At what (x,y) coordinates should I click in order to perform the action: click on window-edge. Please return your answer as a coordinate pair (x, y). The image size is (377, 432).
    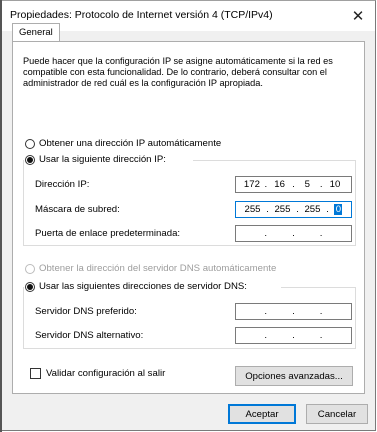
    Looking at the image, I should click on (1, 216).